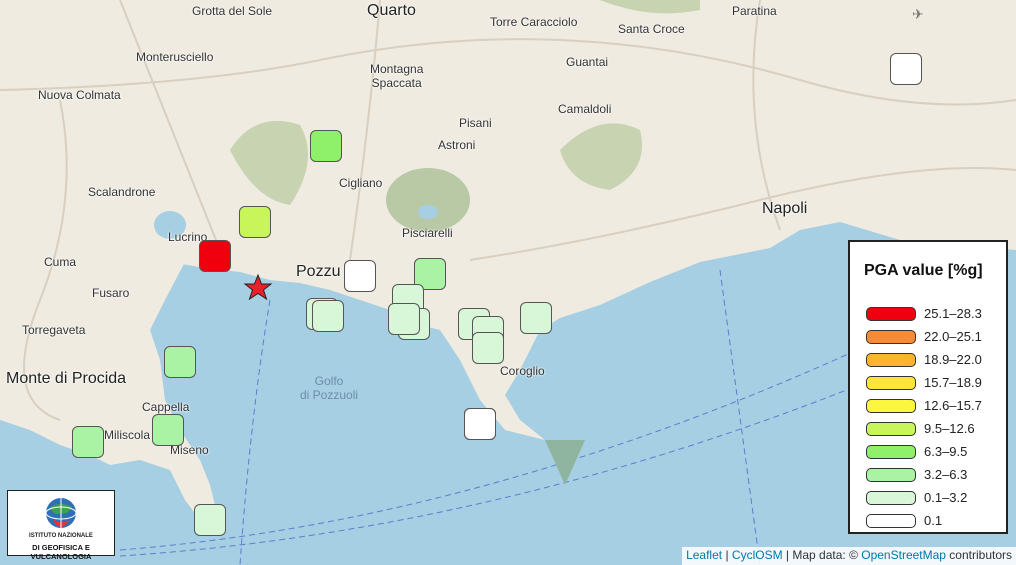 This screenshot has height=565, width=1016. What do you see at coordinates (318, 271) in the screenshot?
I see `place-label-pozzuoli: Pozzu` at bounding box center [318, 271].